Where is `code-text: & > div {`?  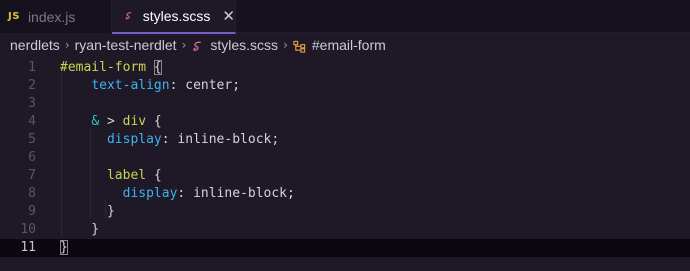 code-text: & > div { is located at coordinates (111, 122).